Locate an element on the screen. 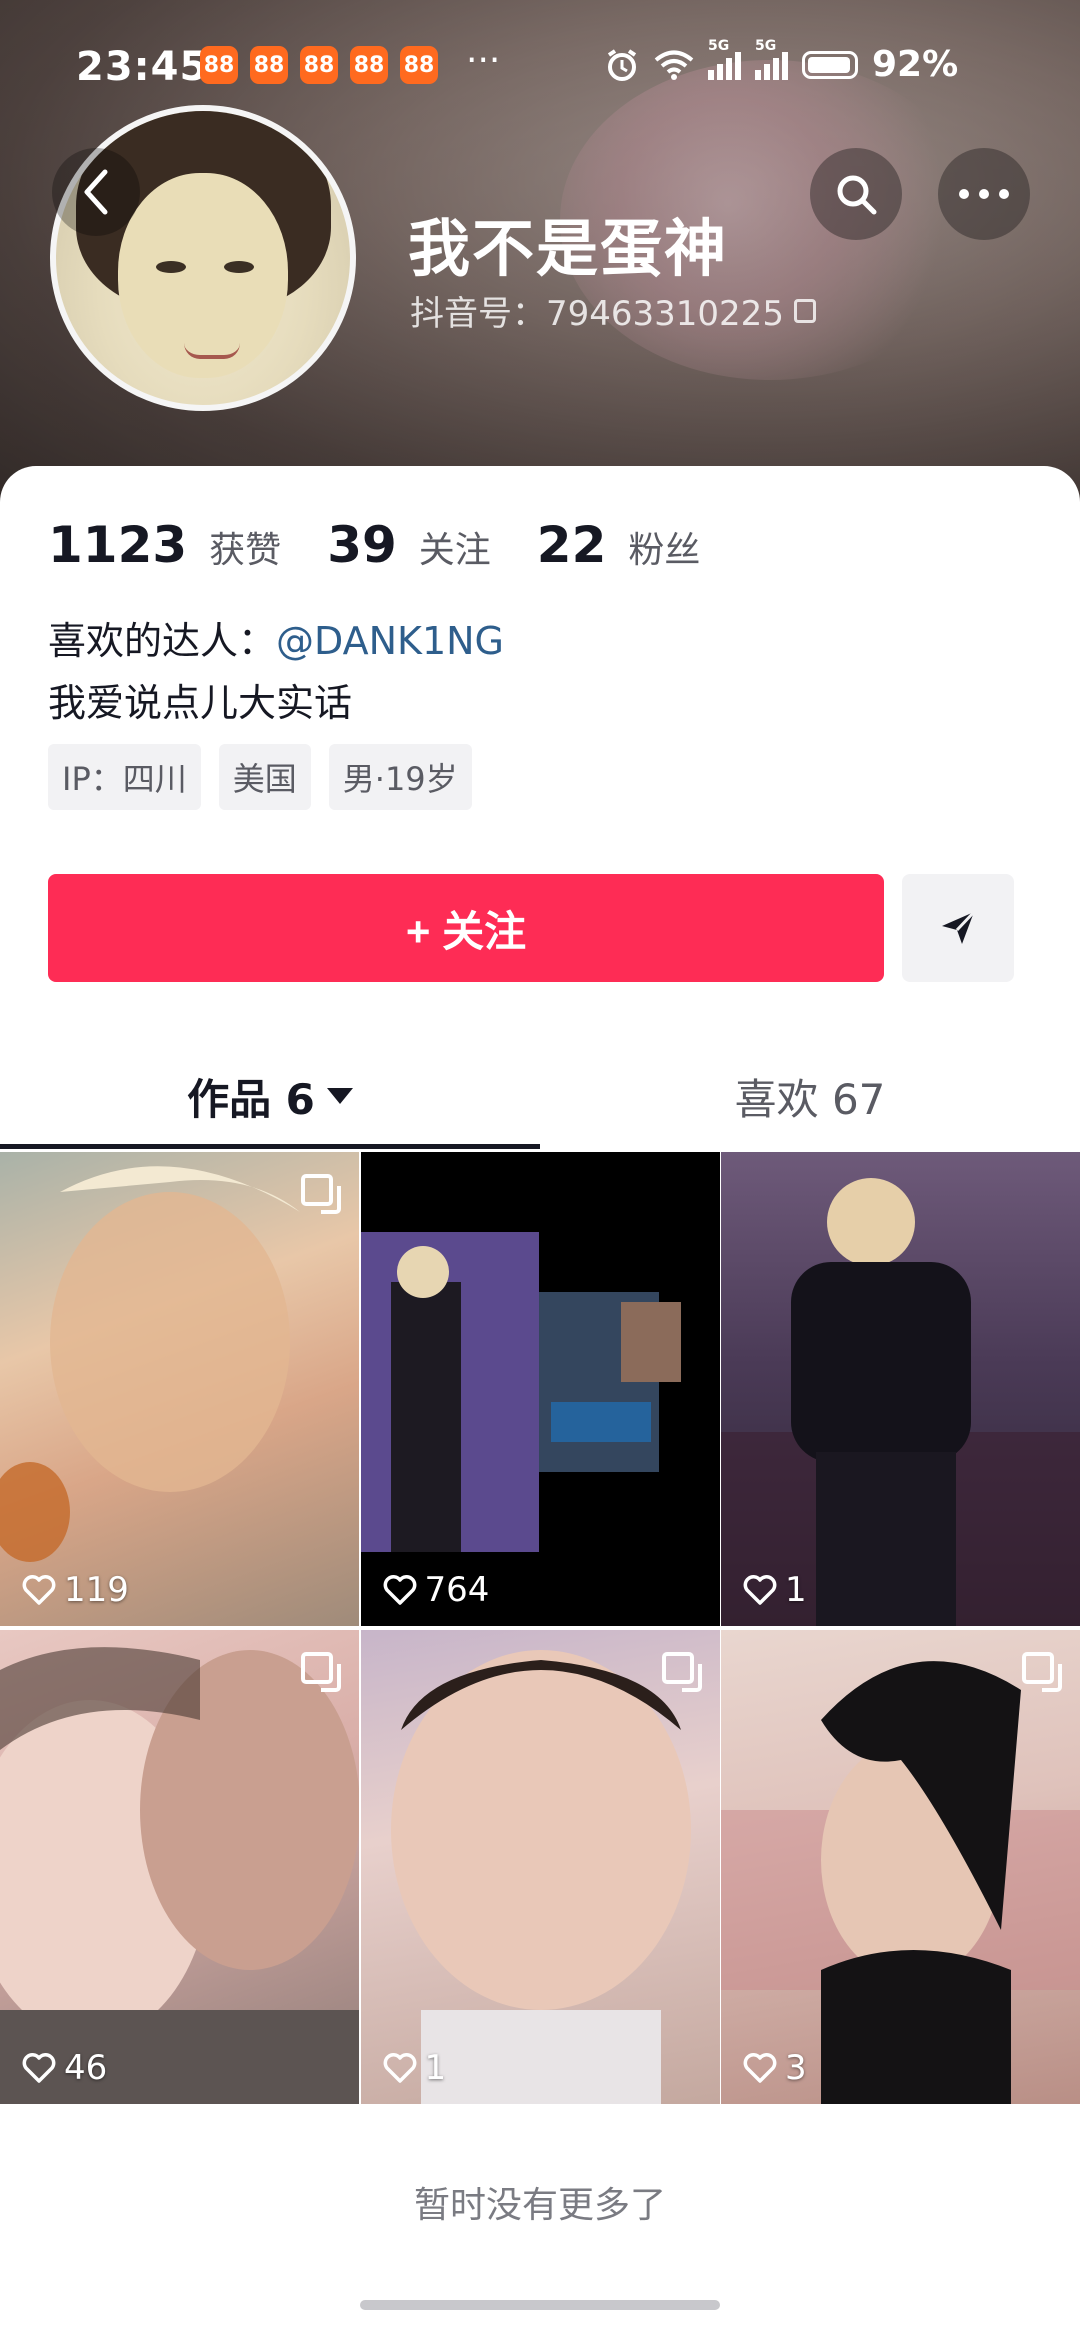  search-icon is located at coordinates (857, 195).